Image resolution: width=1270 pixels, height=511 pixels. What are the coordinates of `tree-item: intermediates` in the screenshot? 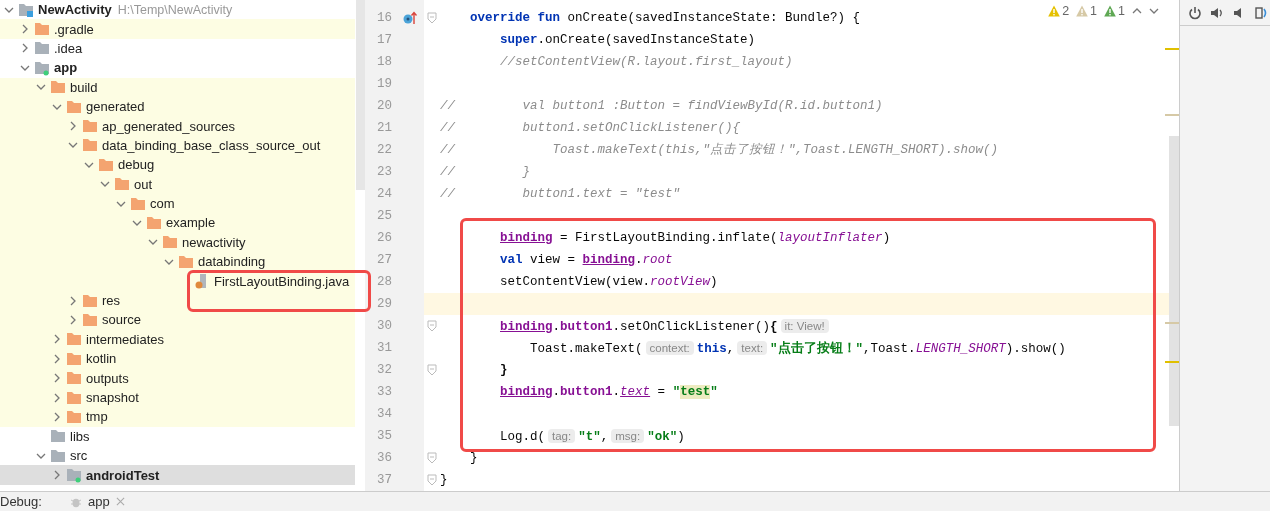 It's located at (177, 339).